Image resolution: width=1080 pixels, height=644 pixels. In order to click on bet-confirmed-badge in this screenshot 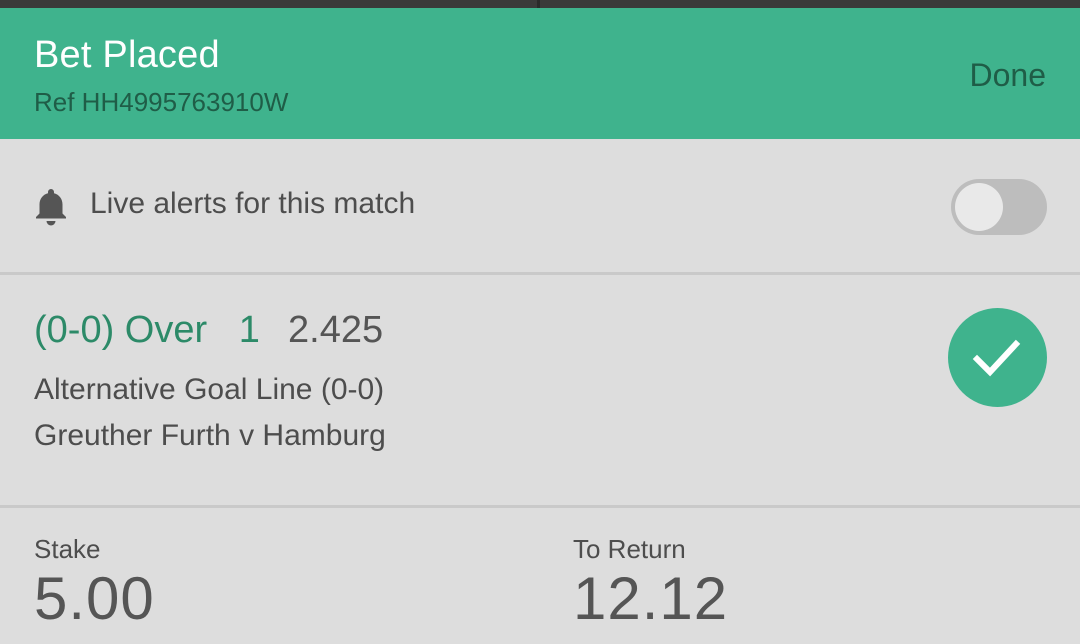, I will do `click(997, 357)`.